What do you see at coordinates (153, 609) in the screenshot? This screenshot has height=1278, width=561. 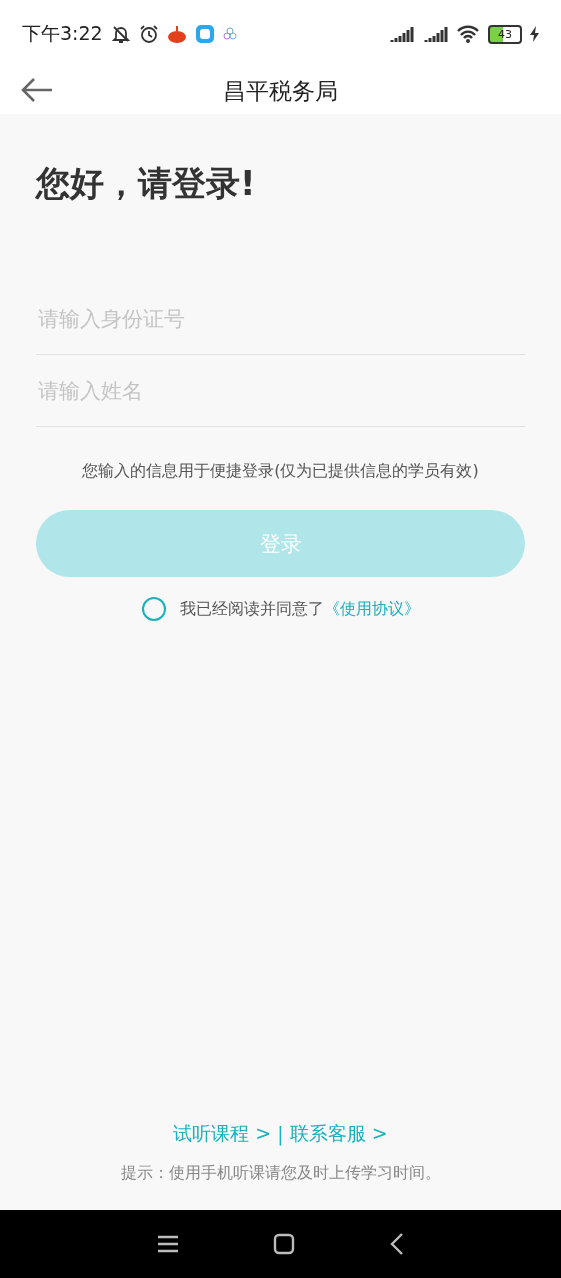 I see `agreement-checkbox` at bounding box center [153, 609].